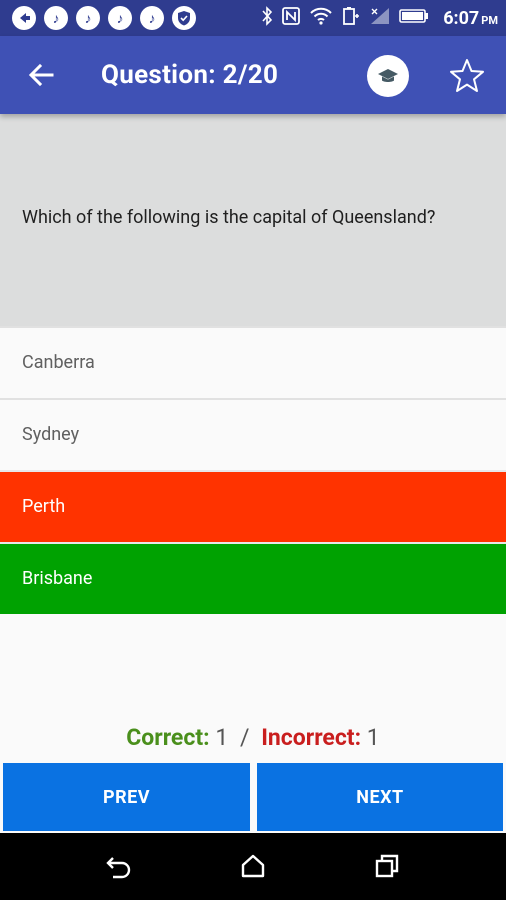 This screenshot has height=900, width=506. What do you see at coordinates (470, 18) in the screenshot?
I see `clock: 6:07 PM` at bounding box center [470, 18].